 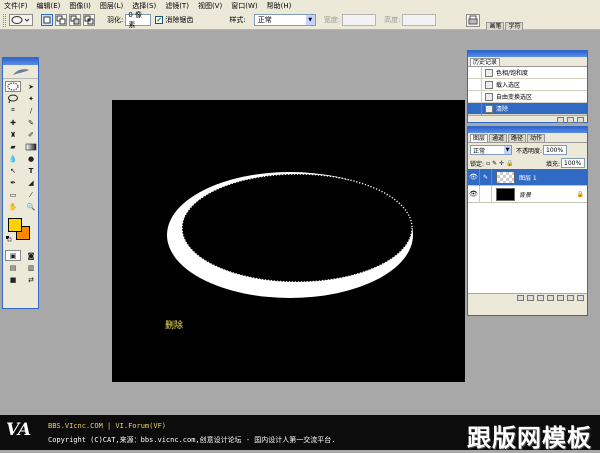 What do you see at coordinates (20, 61) in the screenshot?
I see `toolbox-titlebar` at bounding box center [20, 61].